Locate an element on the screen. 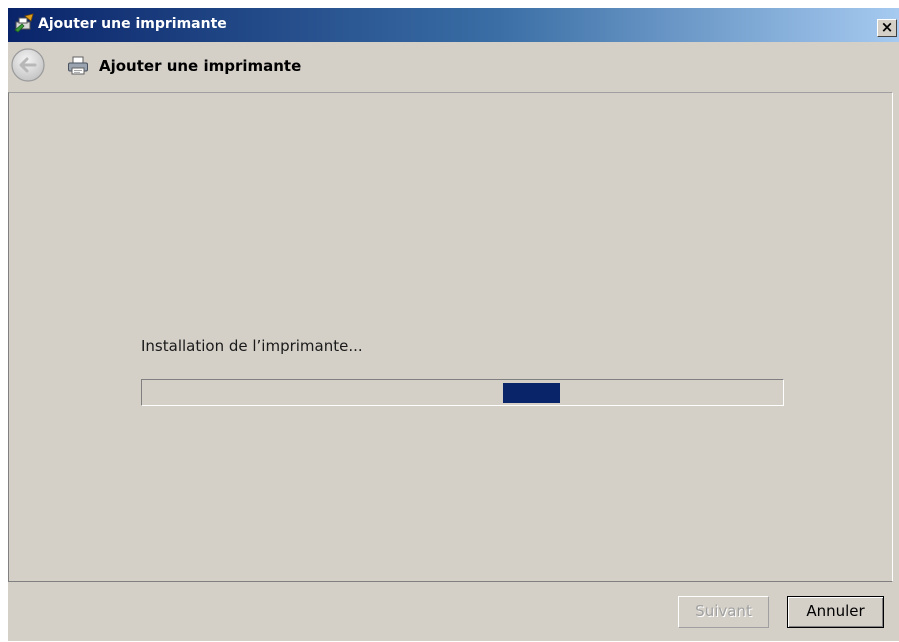 This screenshot has width=899, height=642. title-bar: Ajouter une imprimante × is located at coordinates (453, 25).